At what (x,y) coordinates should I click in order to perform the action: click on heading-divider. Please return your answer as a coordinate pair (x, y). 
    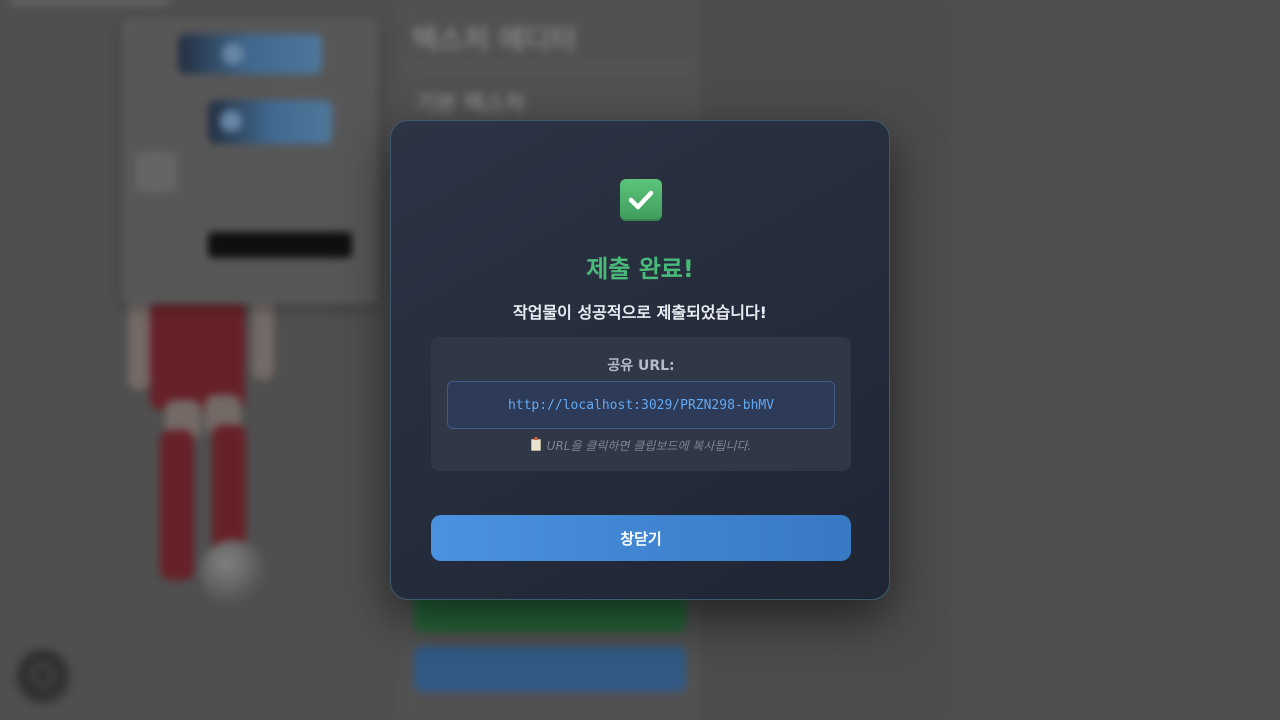
    Looking at the image, I should click on (548, 67).